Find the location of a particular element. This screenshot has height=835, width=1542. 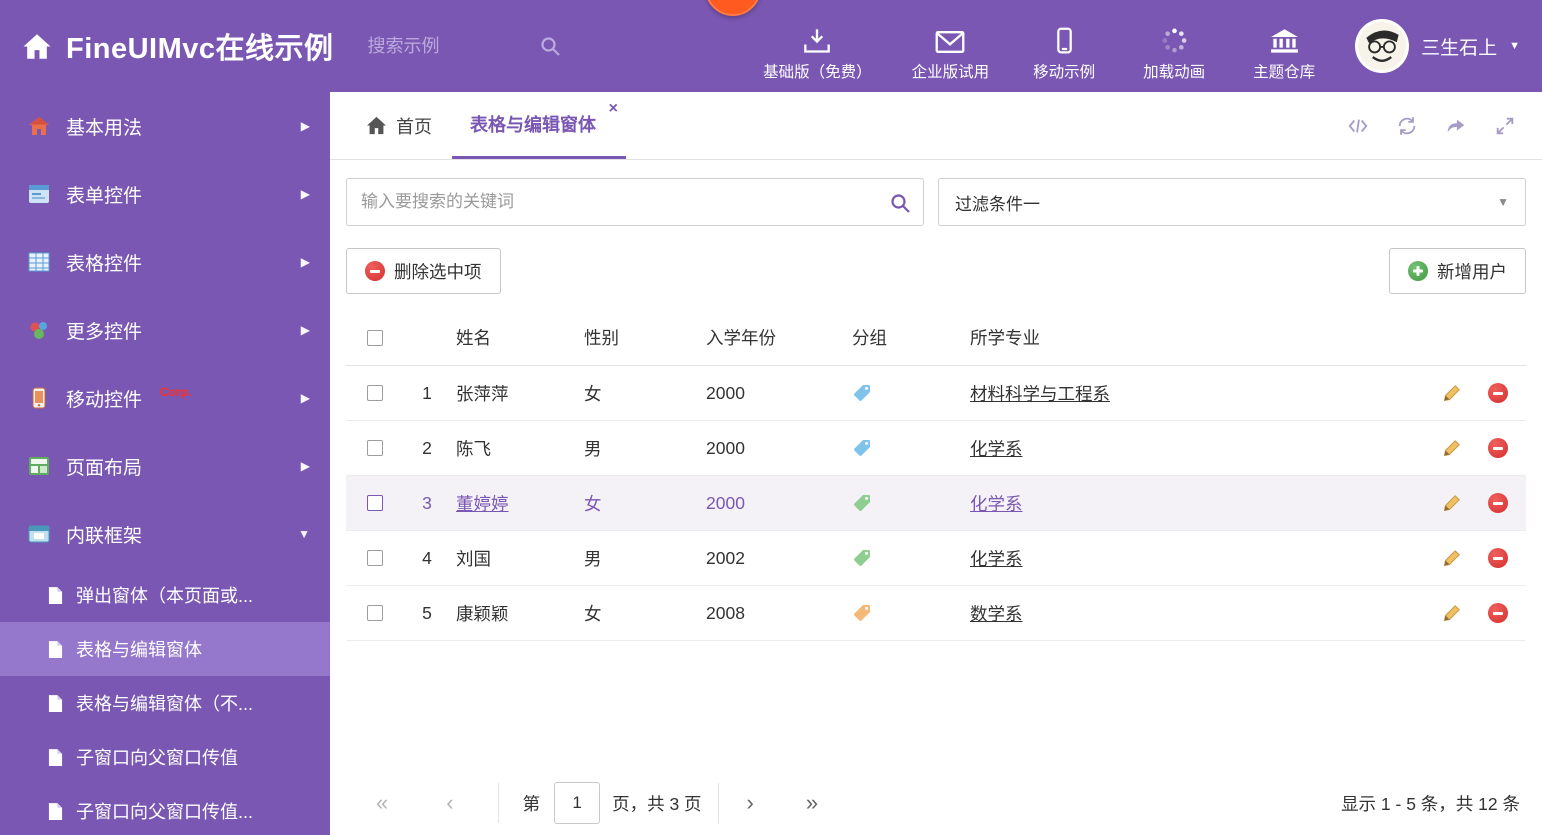

cell-name: 康颖颖 is located at coordinates (482, 613).